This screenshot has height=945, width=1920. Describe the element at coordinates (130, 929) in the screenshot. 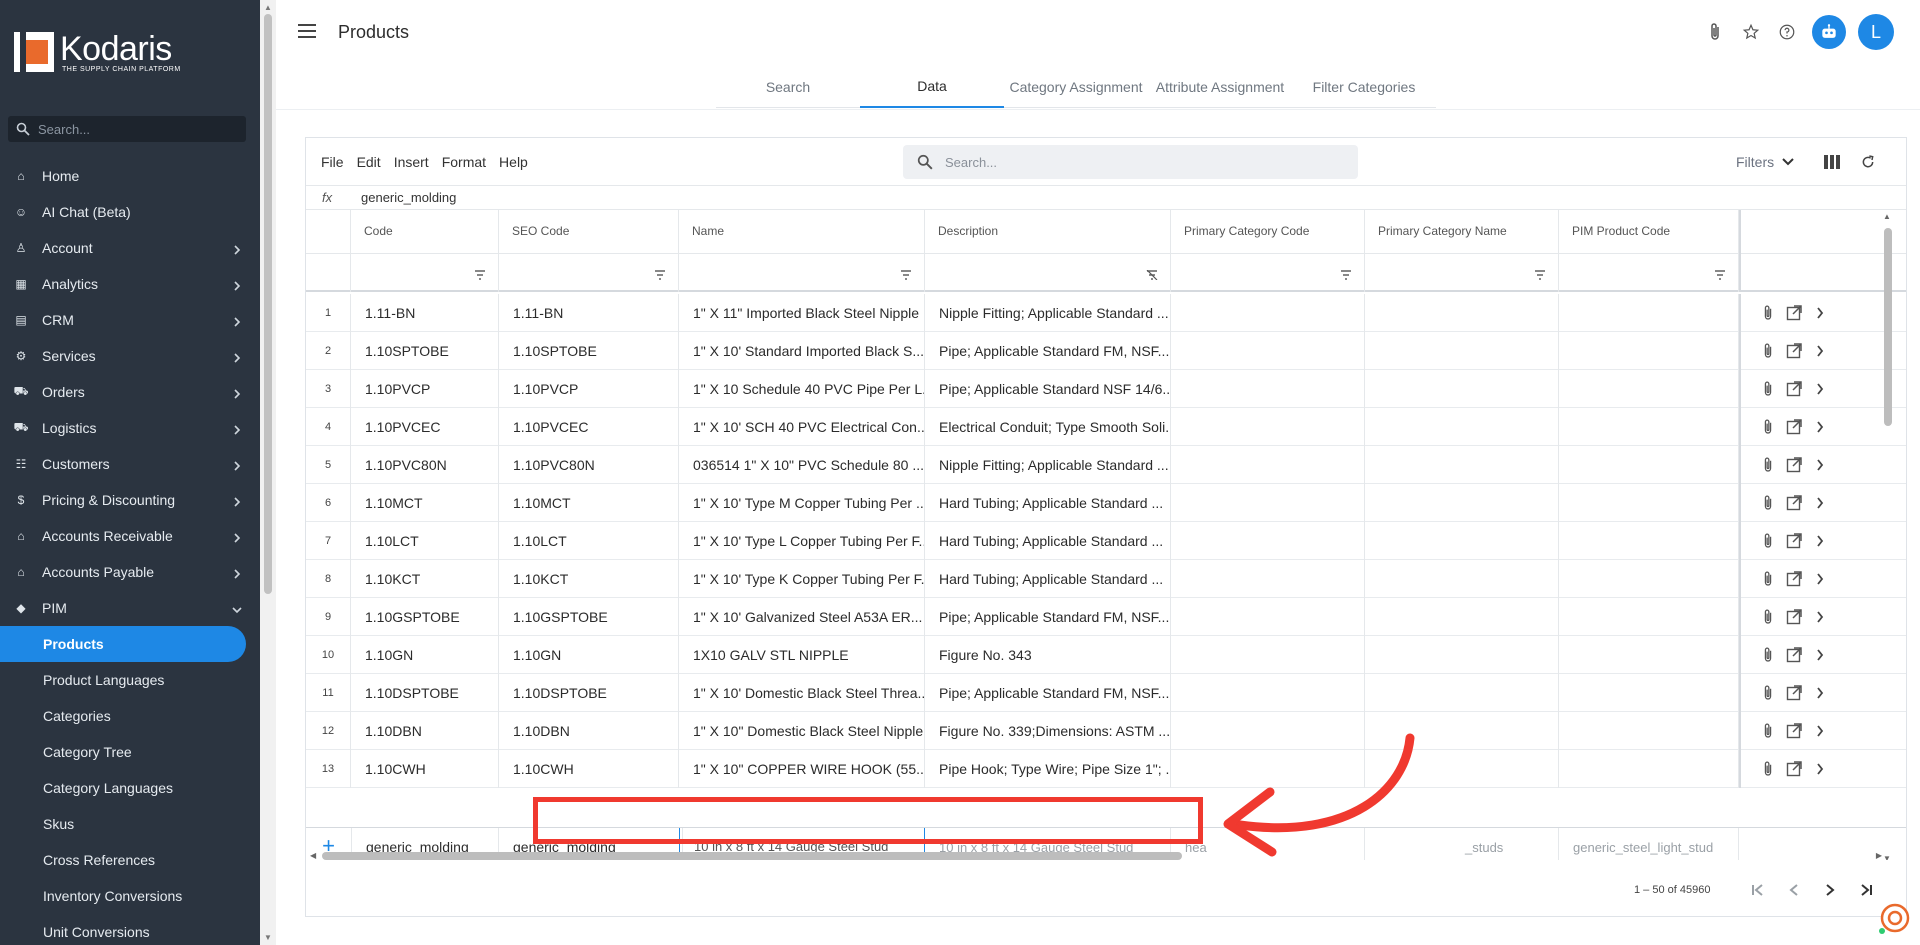

I see `sidebar-subitem-unit-conversions: Unit Conversions` at that location.